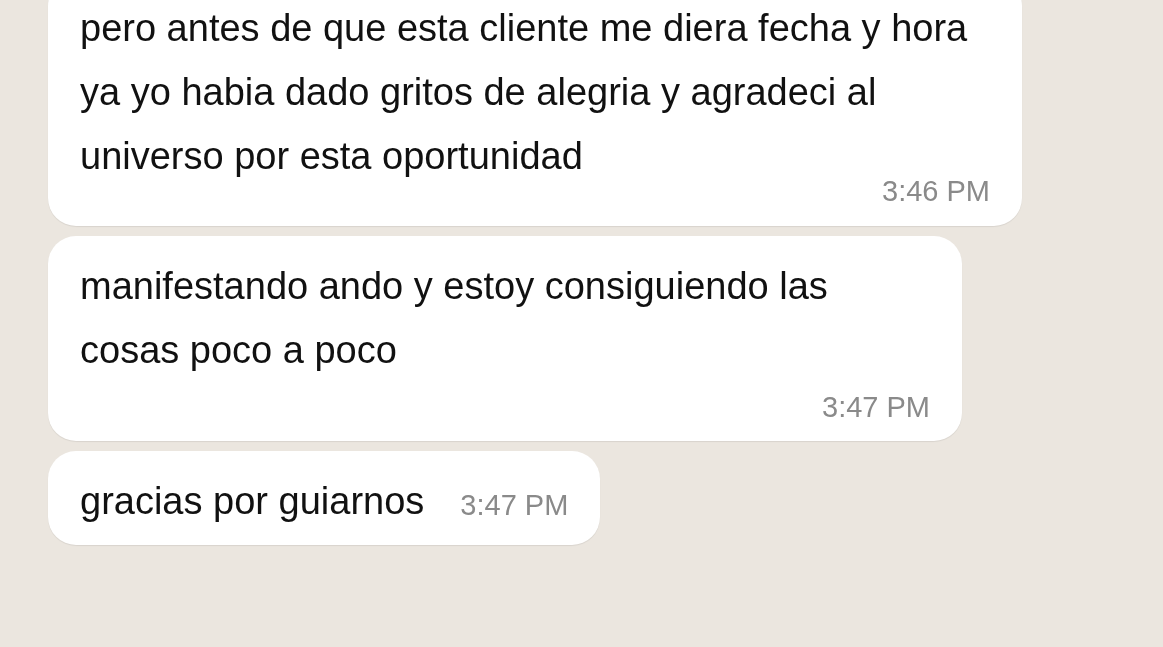 The width and height of the screenshot is (1163, 647). I want to click on message-text: gracias por guiarnos, so click(252, 501).